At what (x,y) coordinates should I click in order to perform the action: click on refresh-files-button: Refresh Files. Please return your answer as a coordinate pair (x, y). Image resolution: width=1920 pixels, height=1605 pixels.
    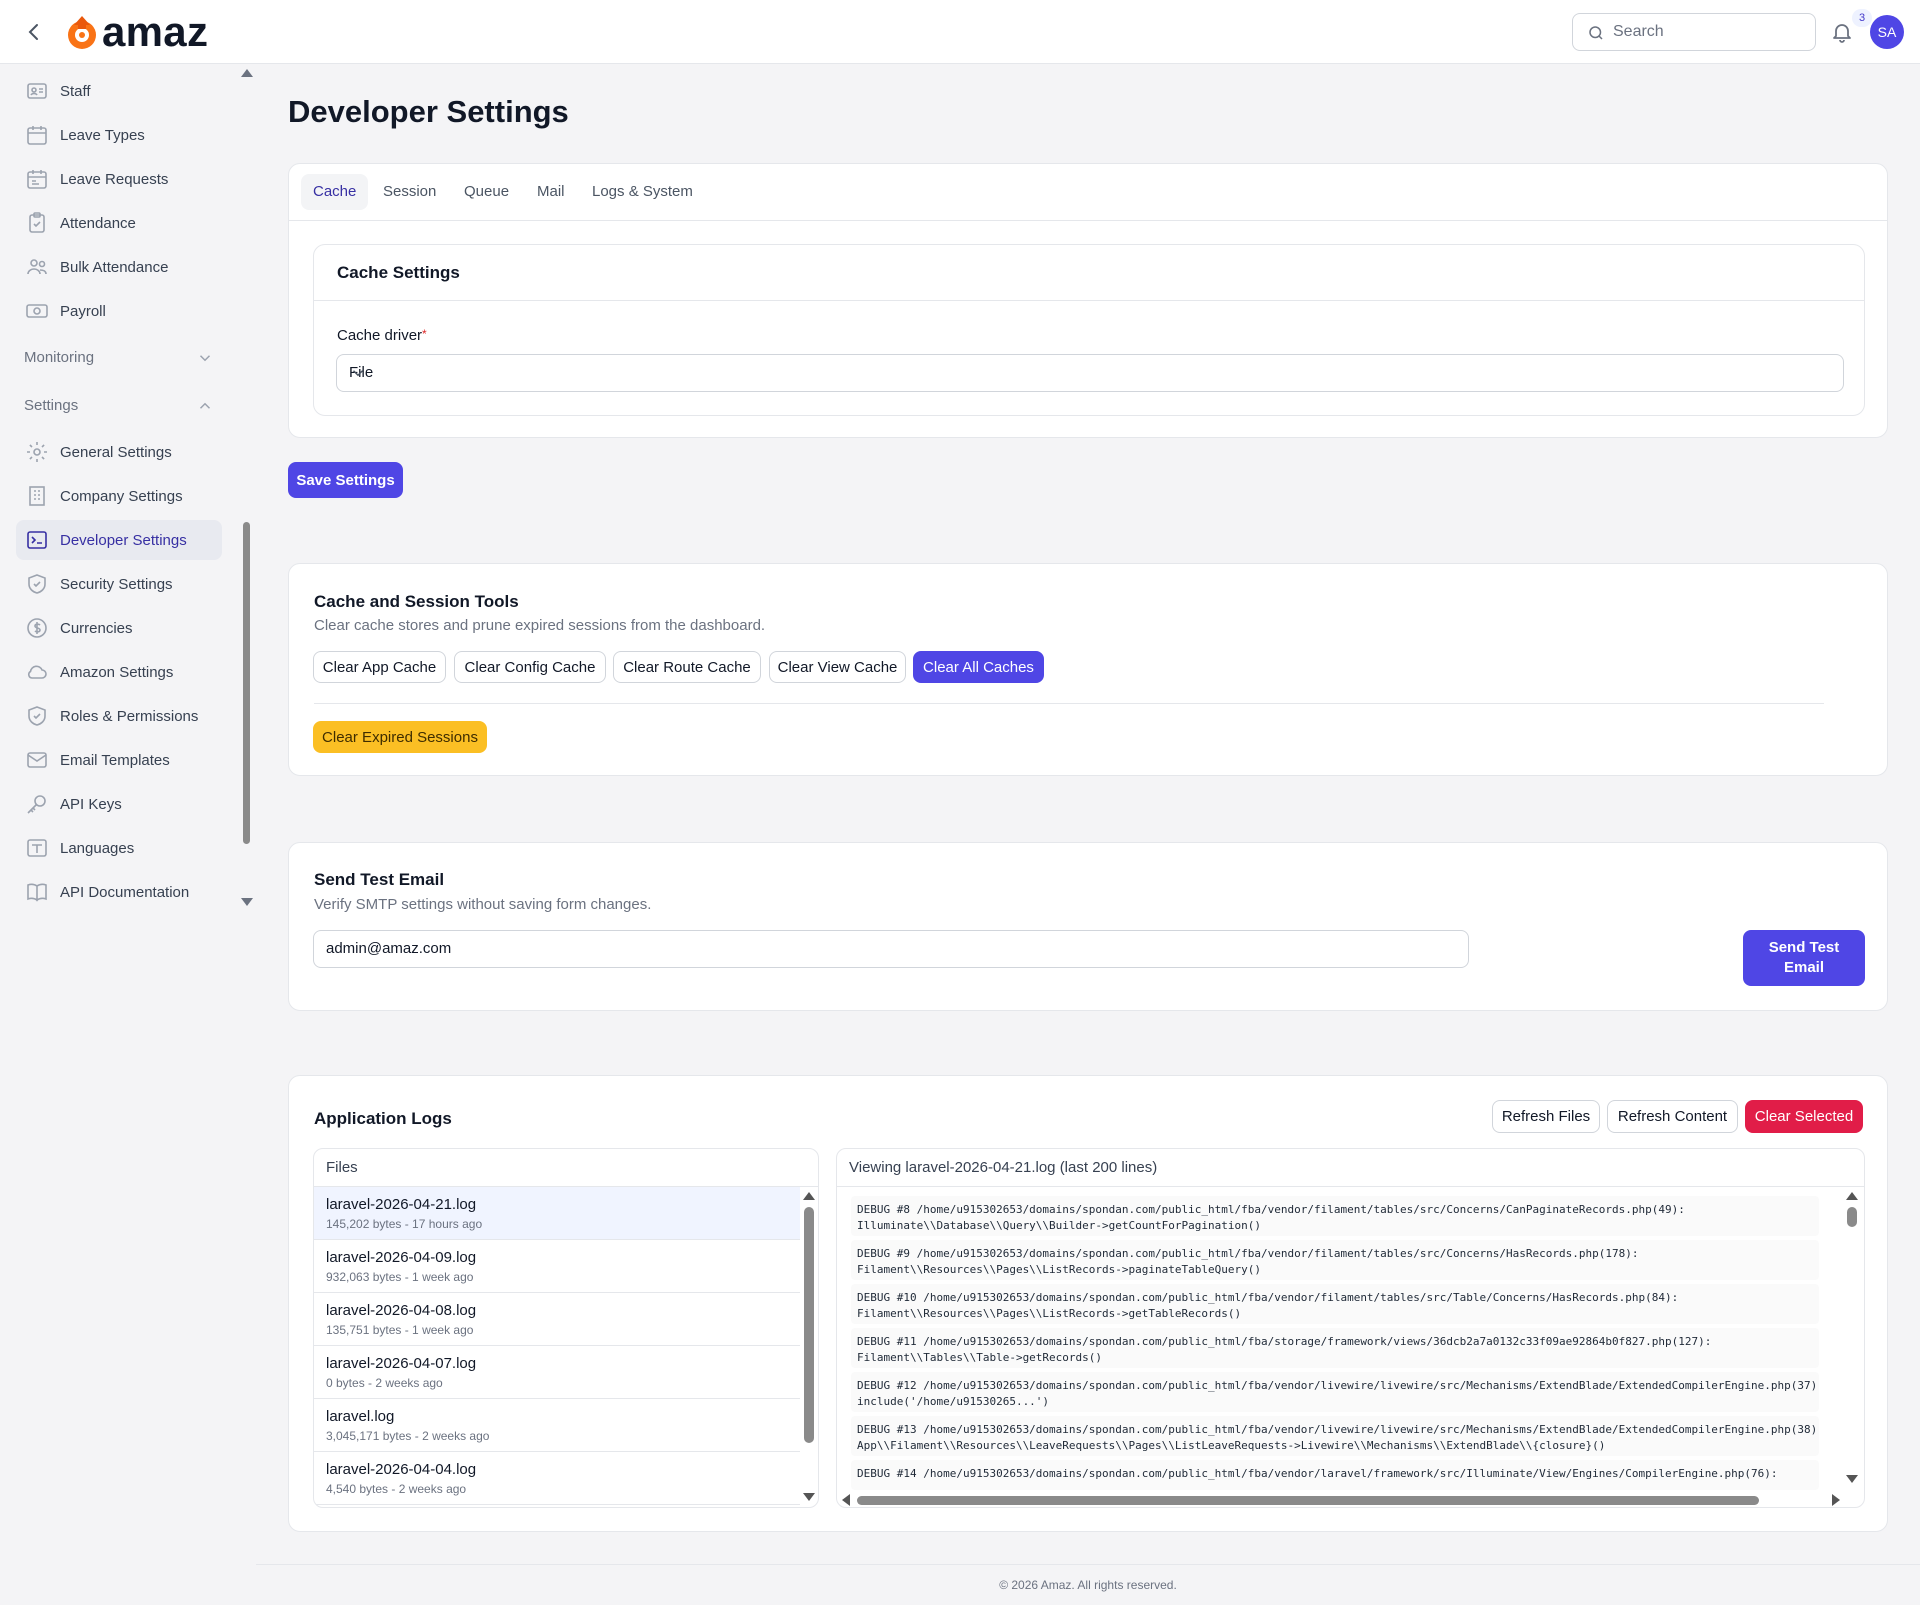
    Looking at the image, I should click on (1546, 1116).